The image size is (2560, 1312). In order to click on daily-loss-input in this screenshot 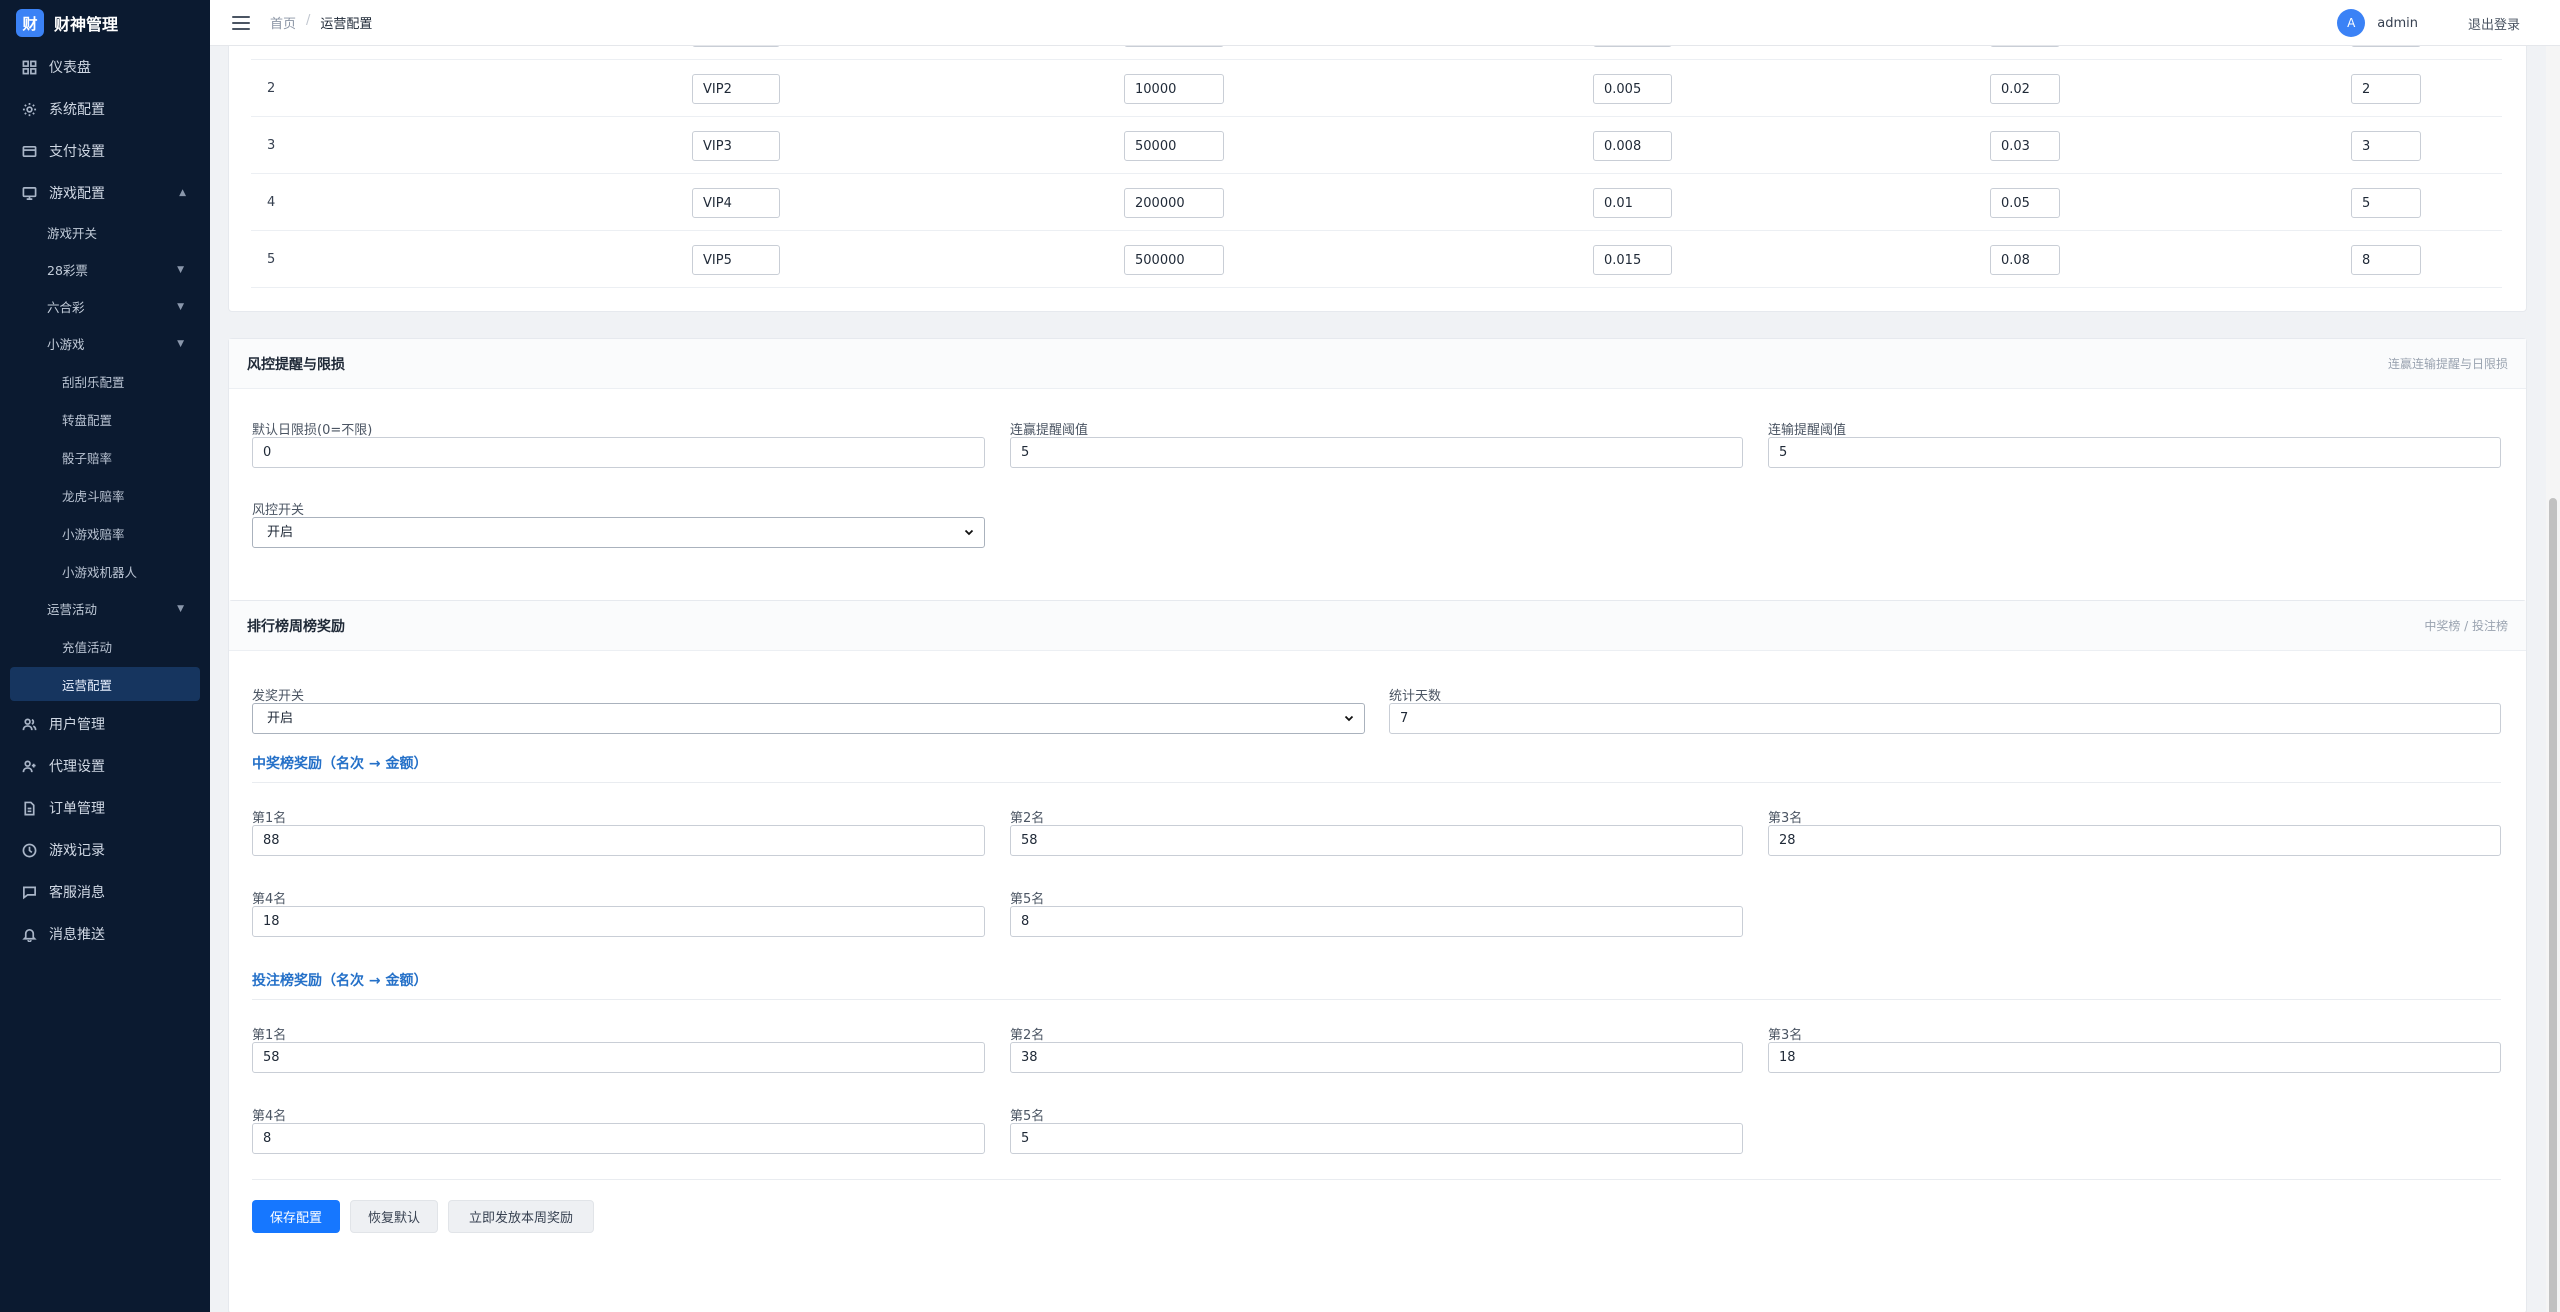, I will do `click(618, 452)`.